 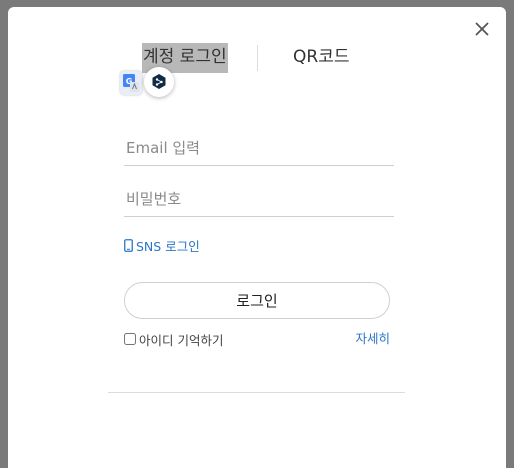 What do you see at coordinates (128, 245) in the screenshot?
I see `phone-icon` at bounding box center [128, 245].